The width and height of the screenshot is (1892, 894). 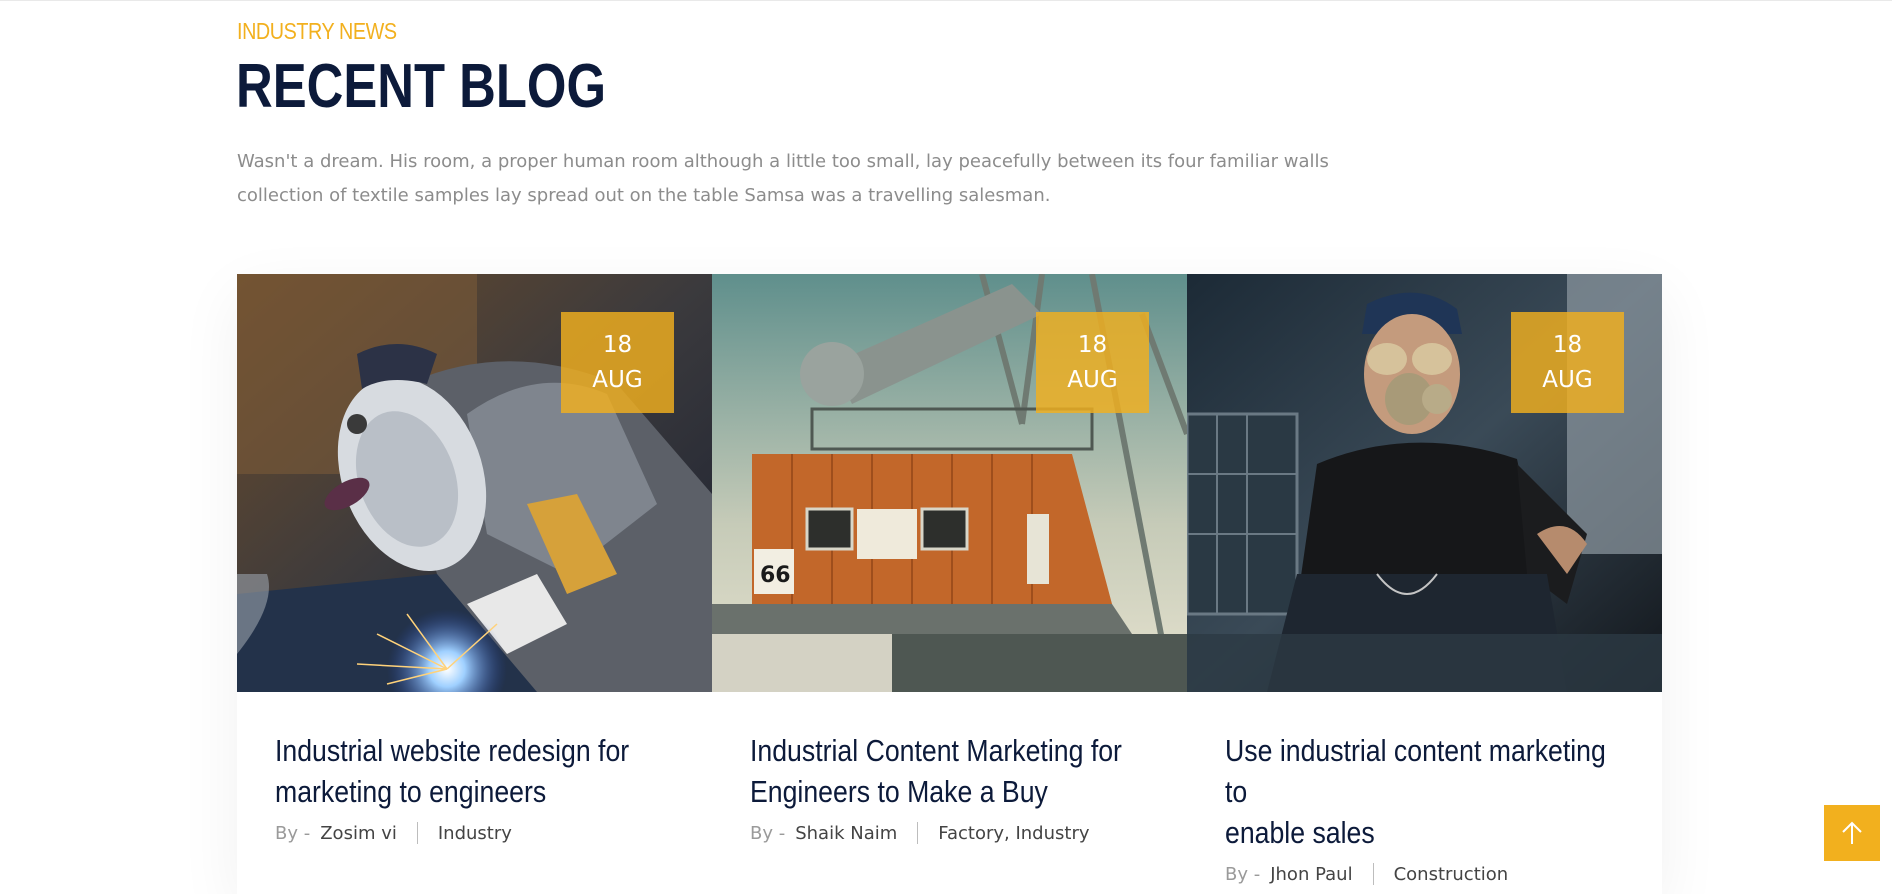 I want to click on post-meta: By - Shaik Naim Factory, Industry, so click(x=950, y=833).